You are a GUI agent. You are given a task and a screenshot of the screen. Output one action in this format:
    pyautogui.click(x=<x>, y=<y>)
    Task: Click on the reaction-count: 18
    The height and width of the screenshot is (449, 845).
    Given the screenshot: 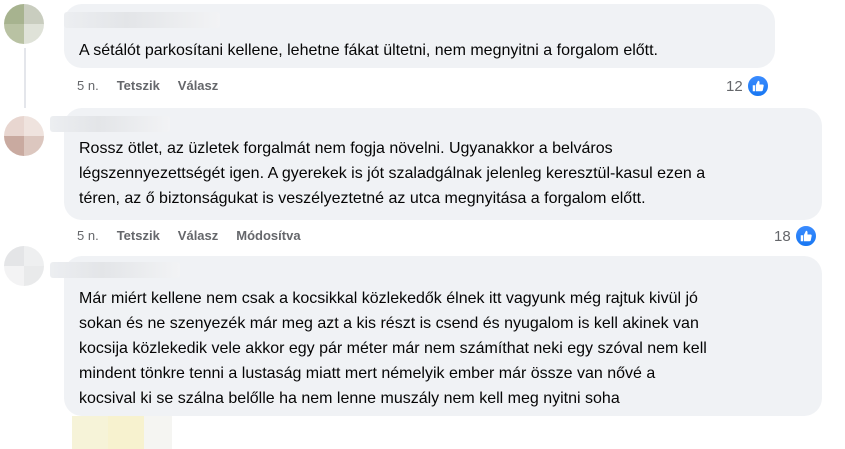 What is the action you would take?
    pyautogui.click(x=782, y=236)
    